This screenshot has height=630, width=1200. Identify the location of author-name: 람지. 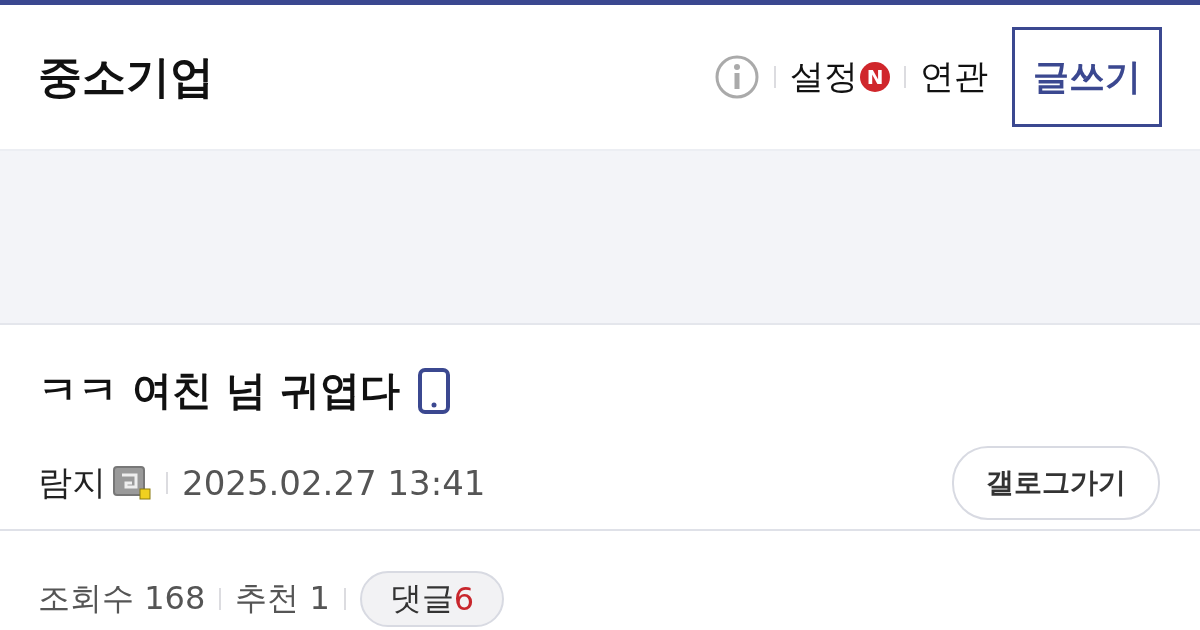
(72, 483).